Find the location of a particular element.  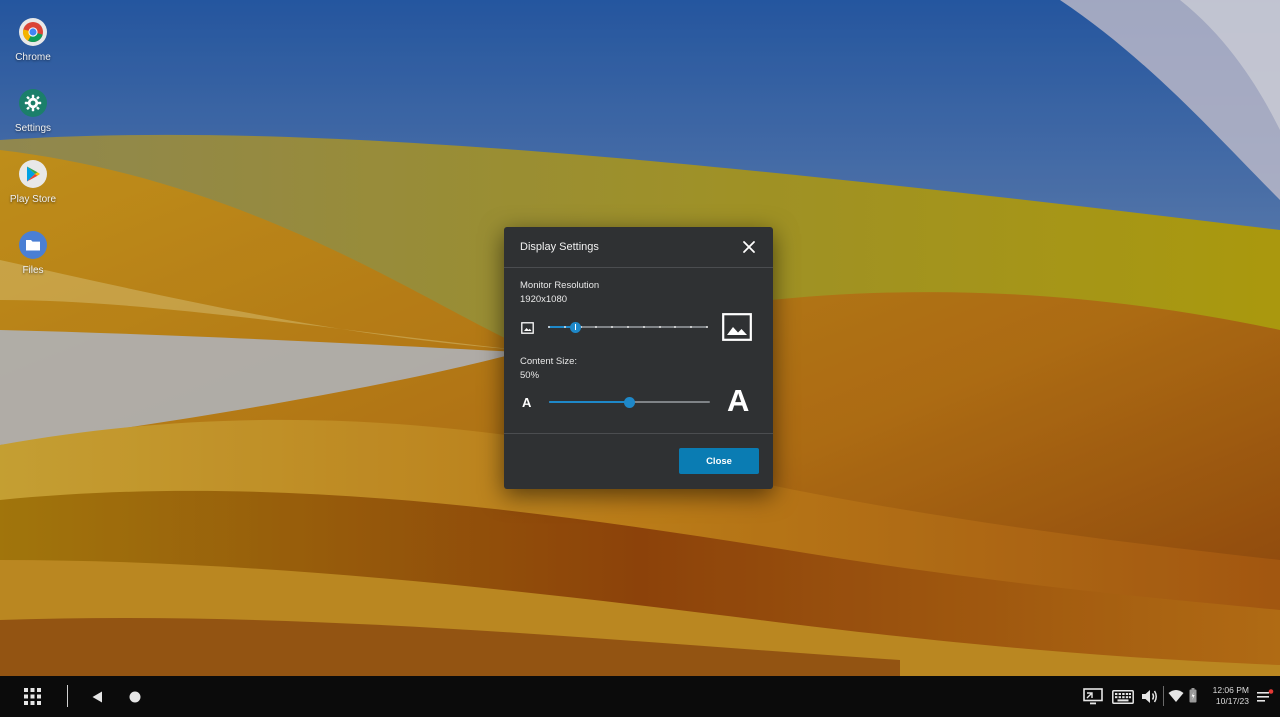

content-size-value: 50% is located at coordinates (530, 375).